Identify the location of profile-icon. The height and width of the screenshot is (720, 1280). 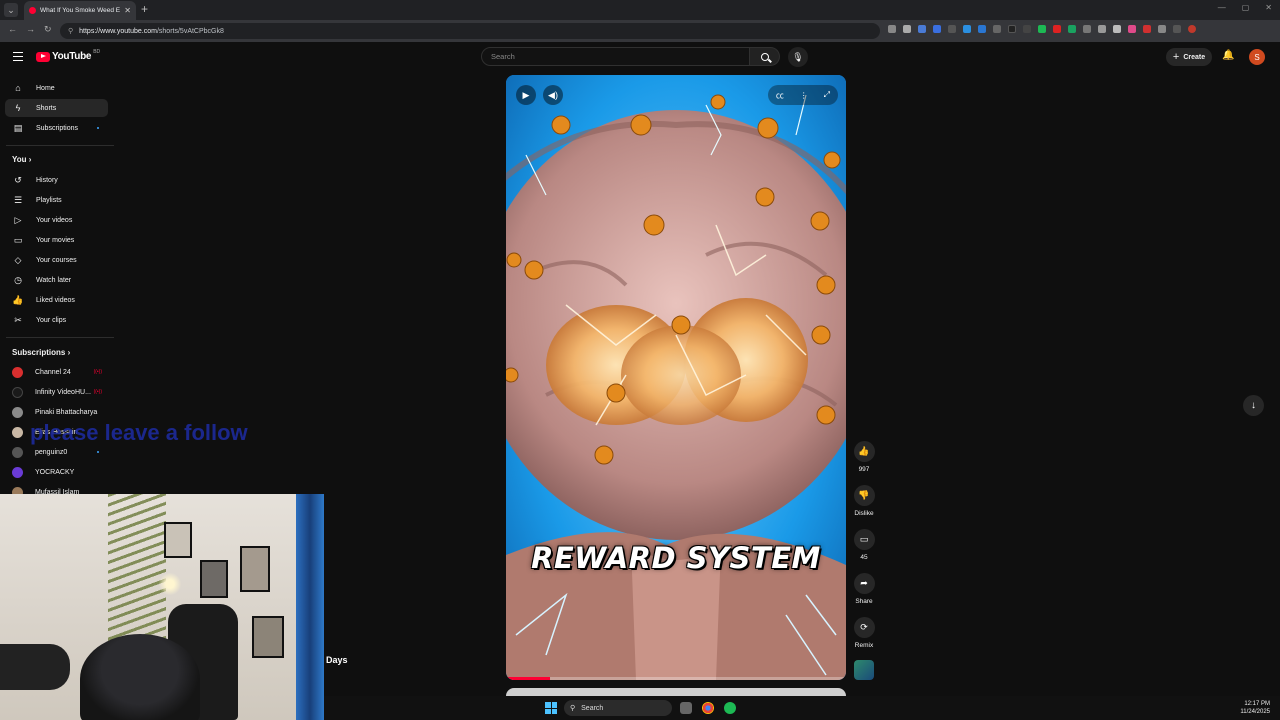
(1192, 29).